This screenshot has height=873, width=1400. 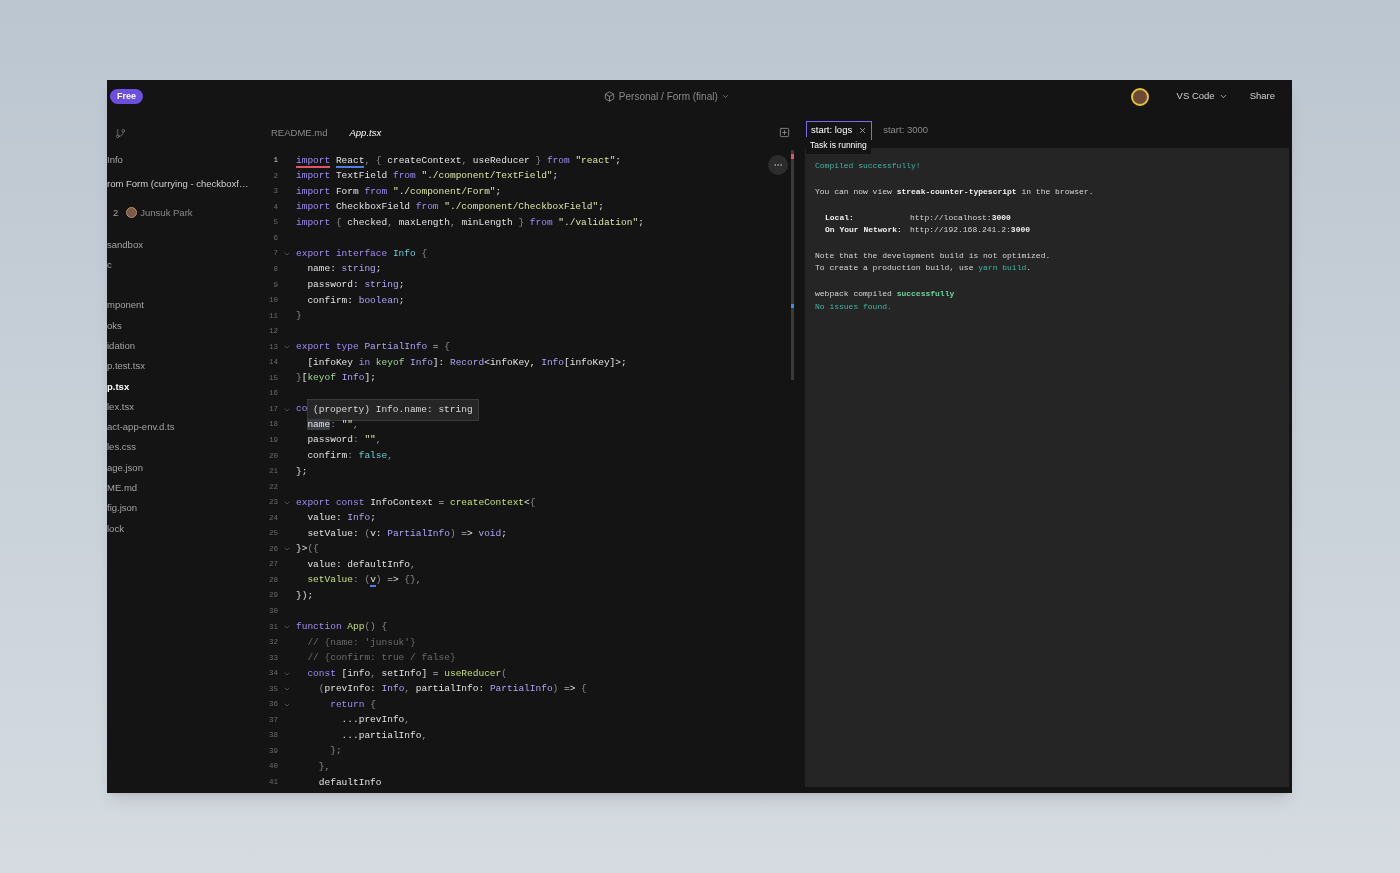 I want to click on chevron-icon, so click(x=1223, y=96).